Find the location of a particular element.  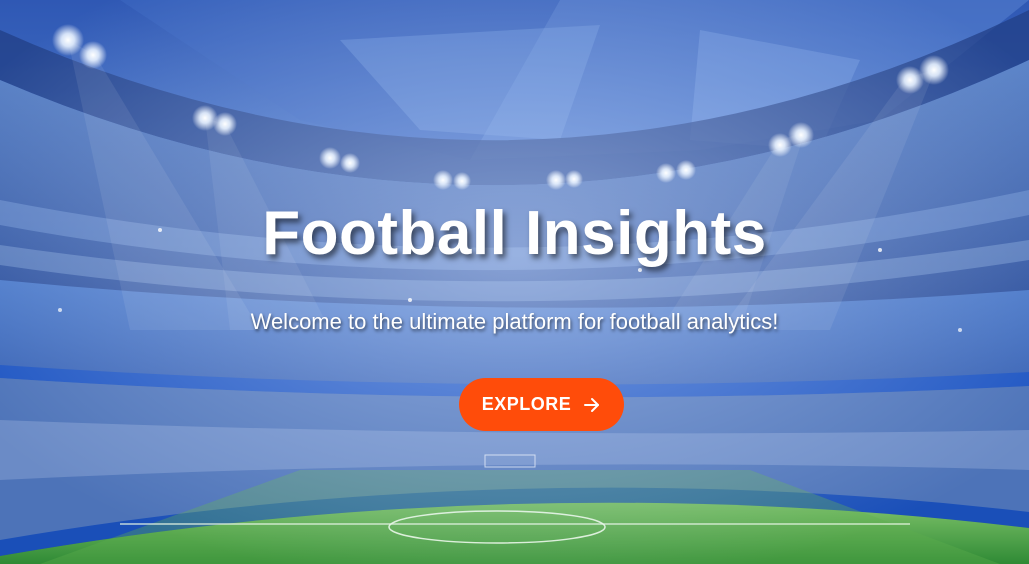

explore-button: EXPLORE is located at coordinates (541, 404).